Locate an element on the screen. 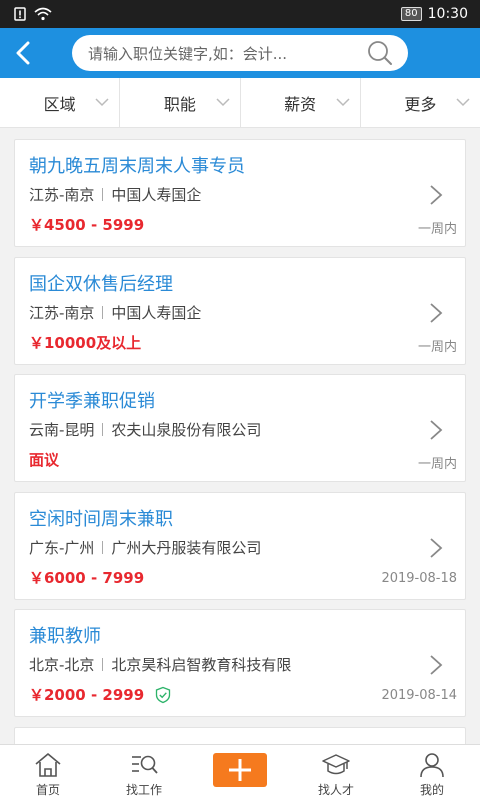 This screenshot has height=800, width=480. tab-label: 找工作 is located at coordinates (143, 790).